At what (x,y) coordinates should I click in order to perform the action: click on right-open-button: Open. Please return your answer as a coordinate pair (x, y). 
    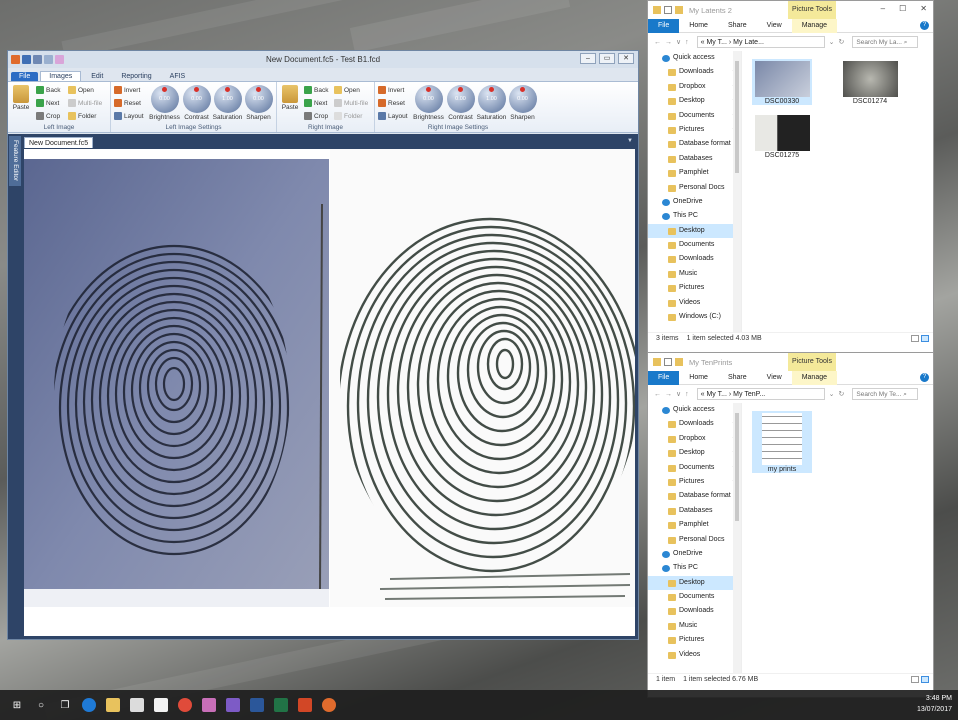
    Looking at the image, I should click on (347, 90).